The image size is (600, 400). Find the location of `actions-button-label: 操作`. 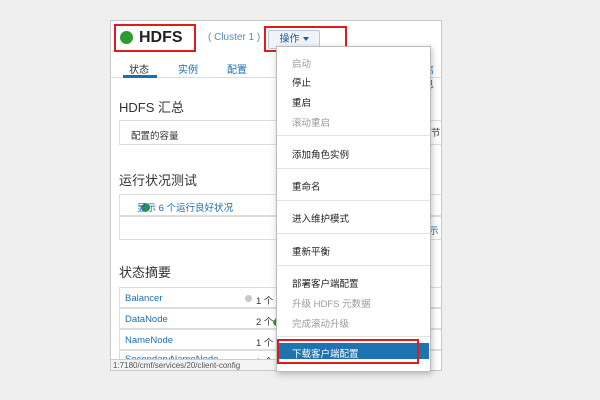

actions-button-label: 操作 is located at coordinates (289, 39).